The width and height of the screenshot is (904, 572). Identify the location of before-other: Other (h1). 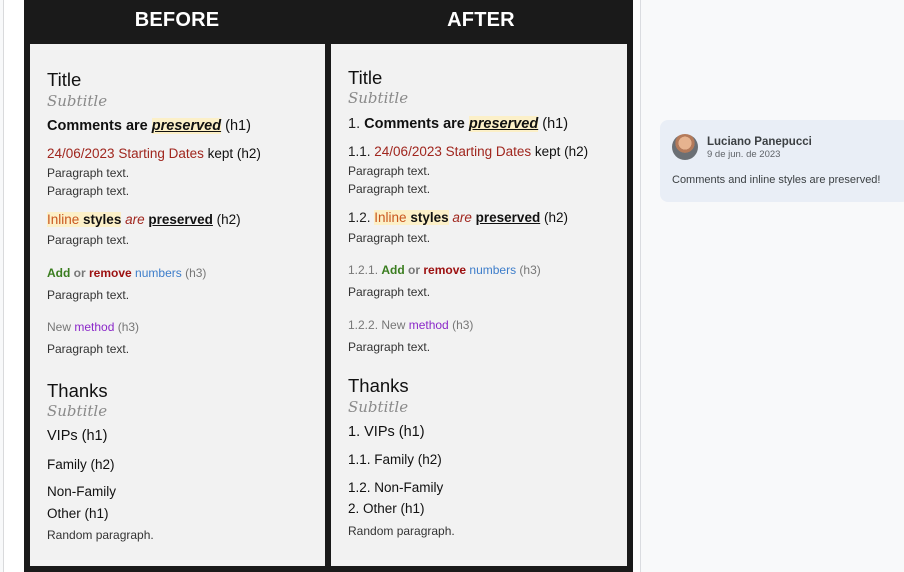
(78, 513).